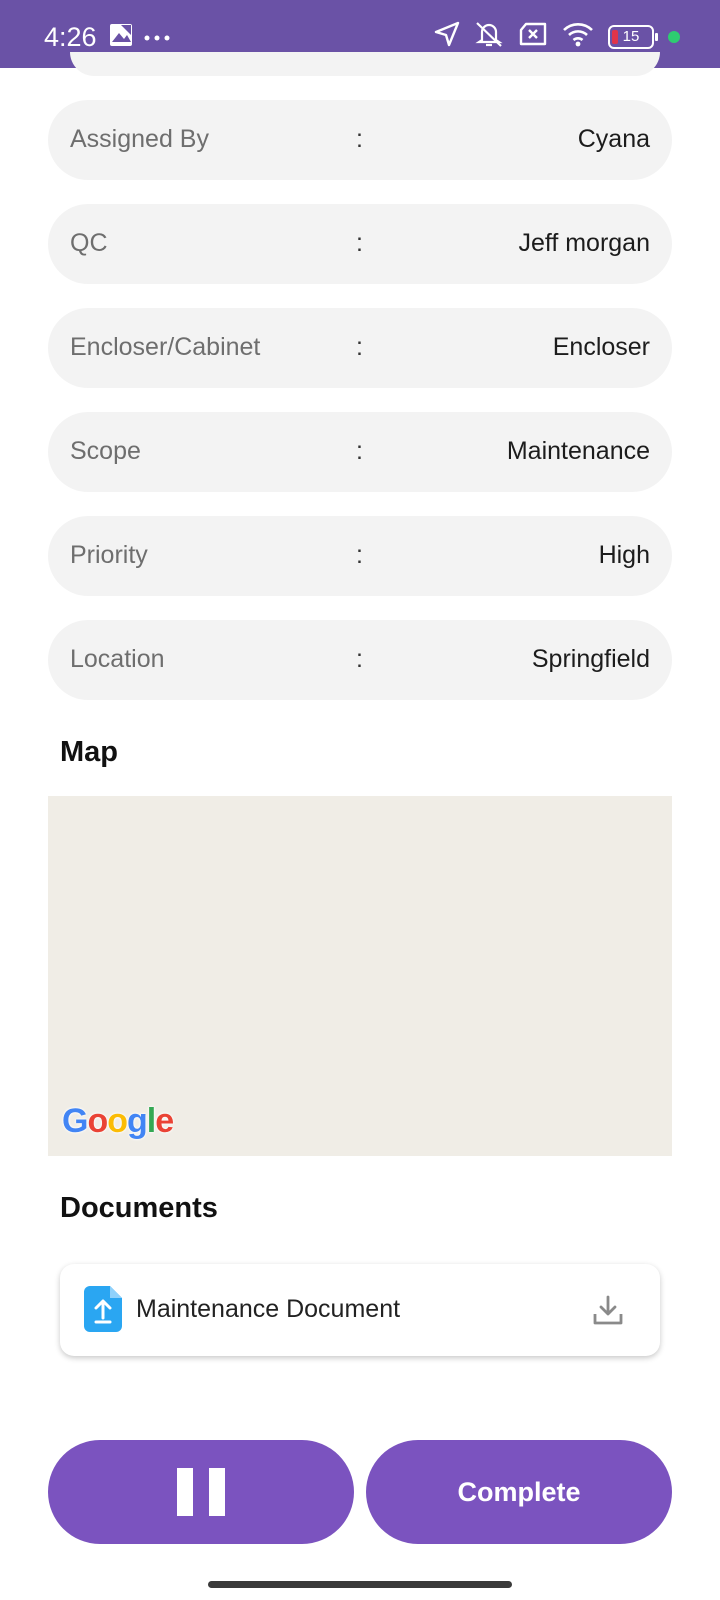 The image size is (720, 1600). What do you see at coordinates (365, 64) in the screenshot?
I see `previous-detail-row` at bounding box center [365, 64].